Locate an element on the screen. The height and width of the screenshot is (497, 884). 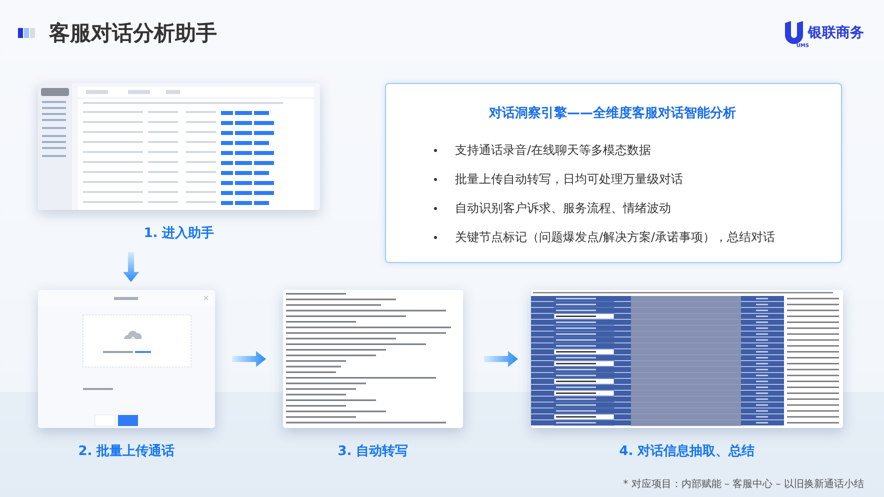
card-title: 对话洞察引擎——全维度客服对话智能分析 is located at coordinates (612, 113).